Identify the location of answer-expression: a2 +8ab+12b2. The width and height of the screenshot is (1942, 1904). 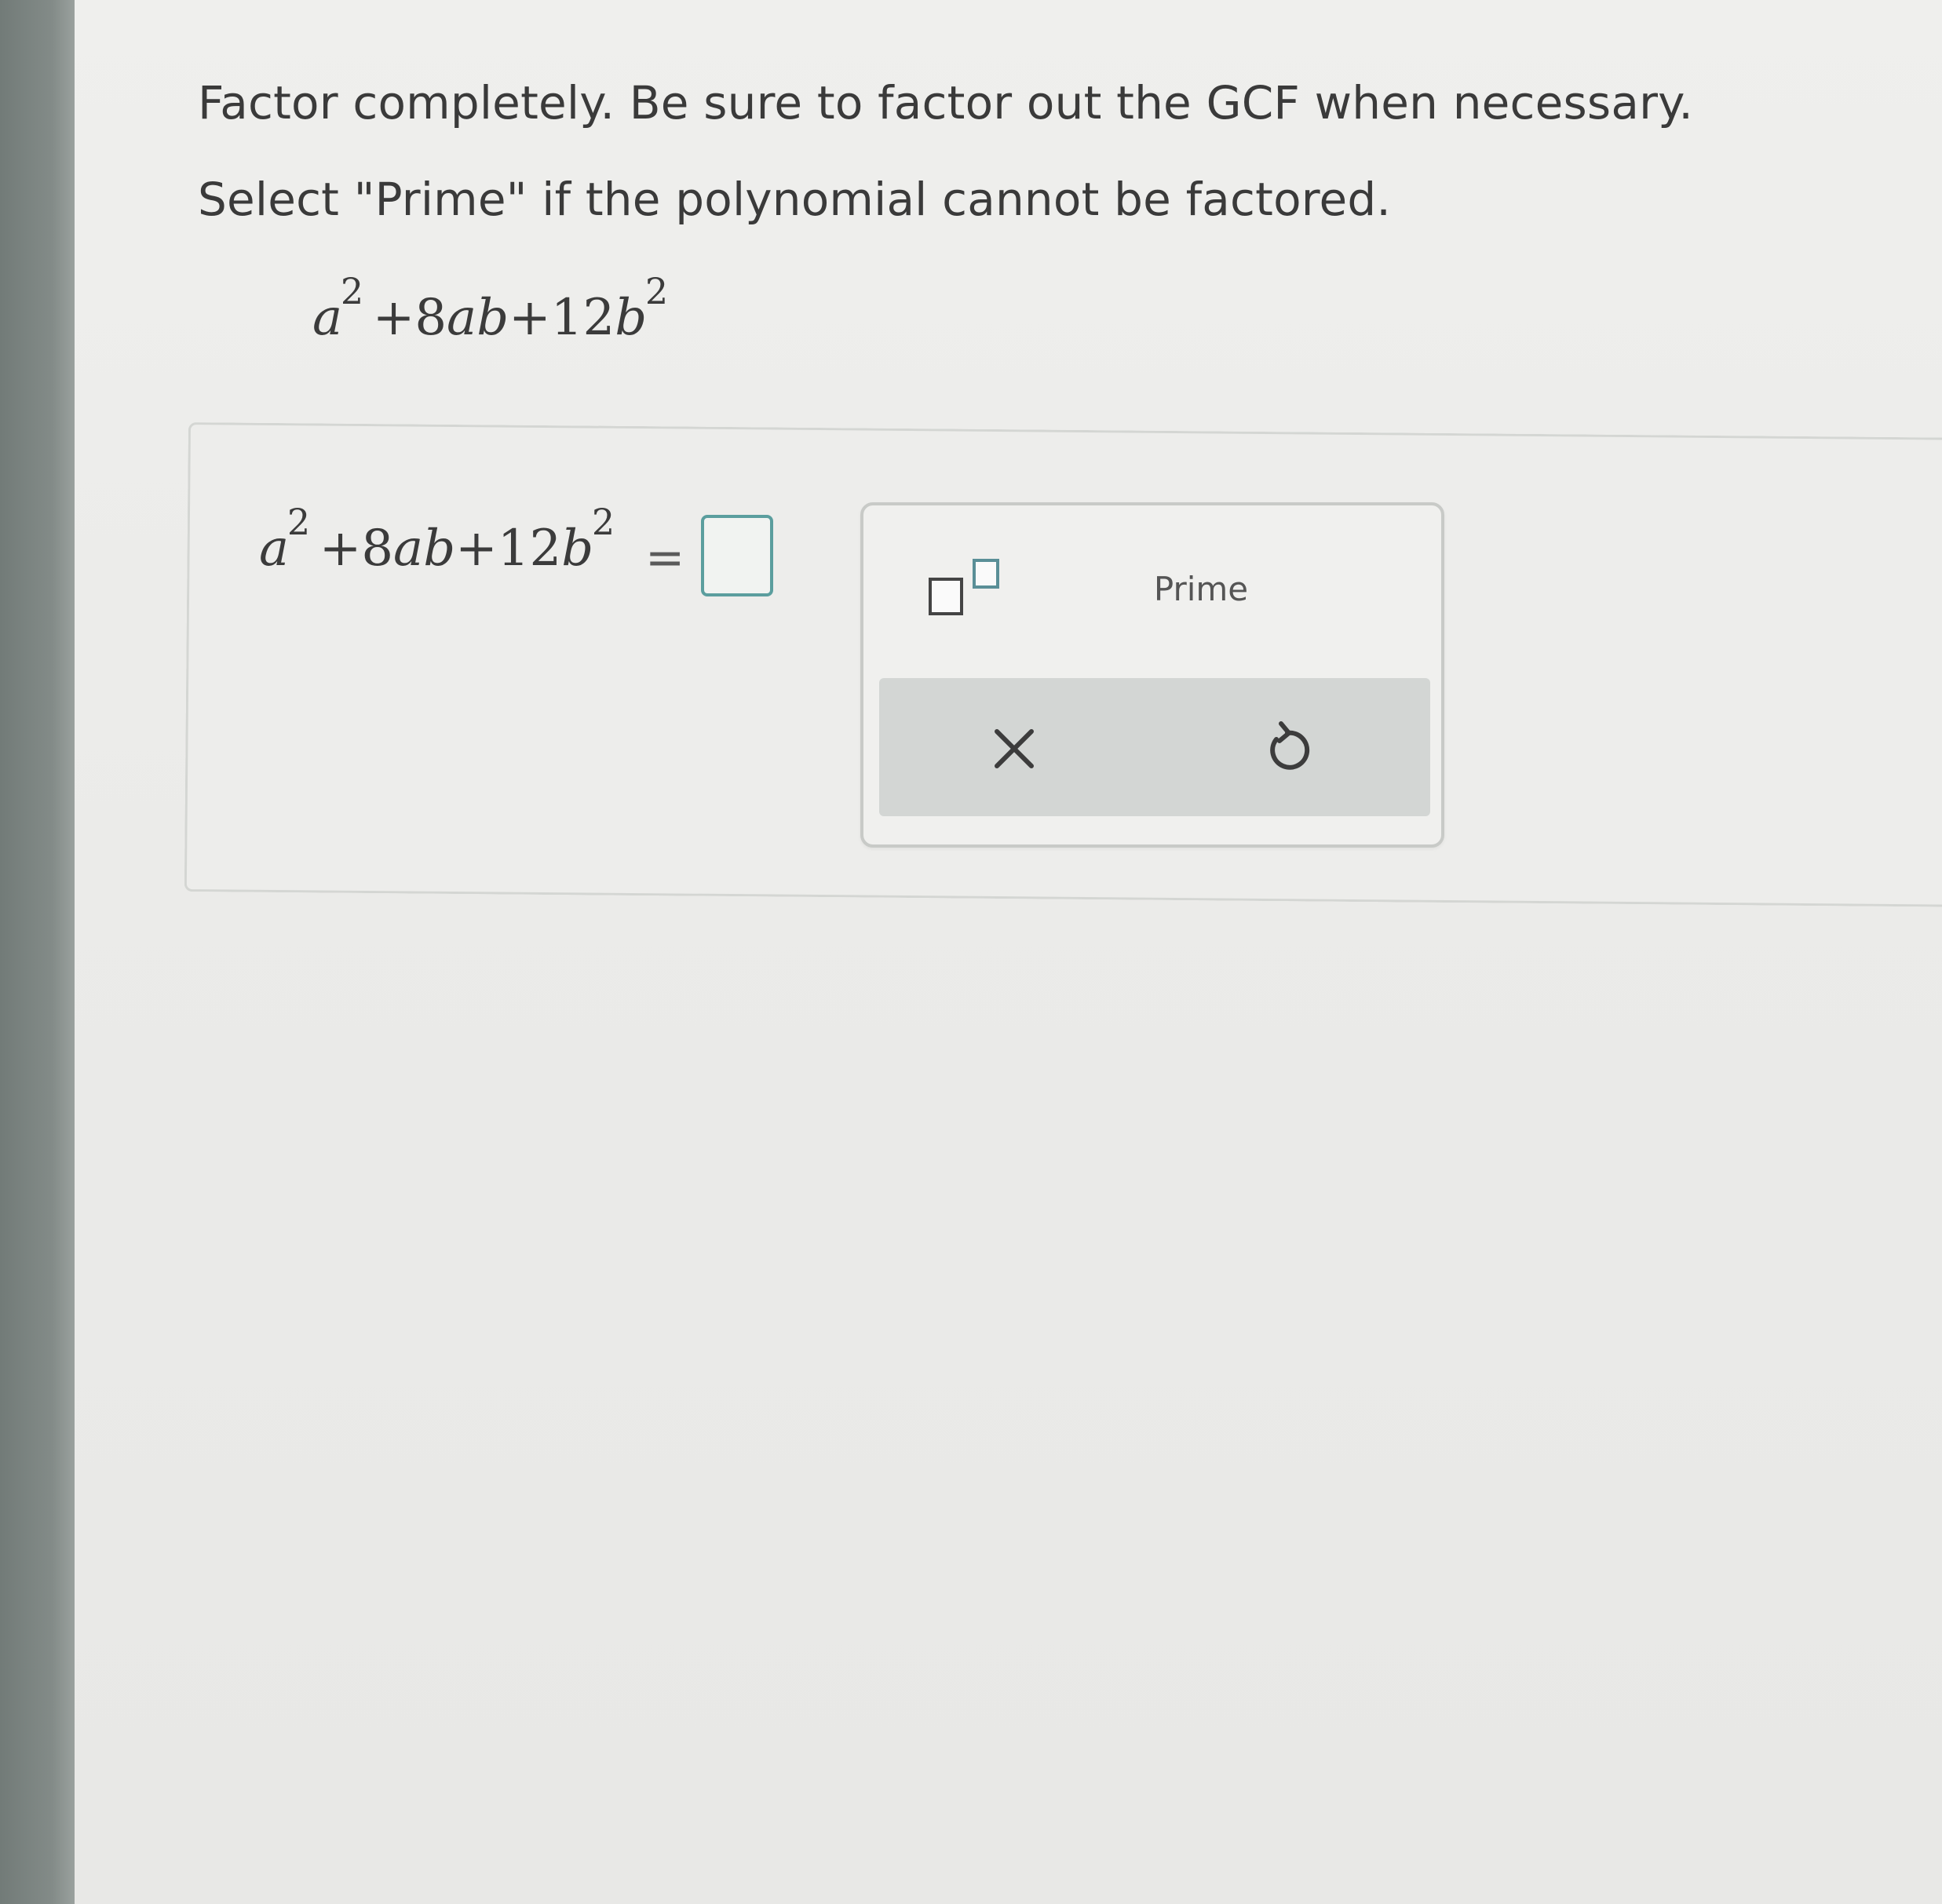
(441, 541).